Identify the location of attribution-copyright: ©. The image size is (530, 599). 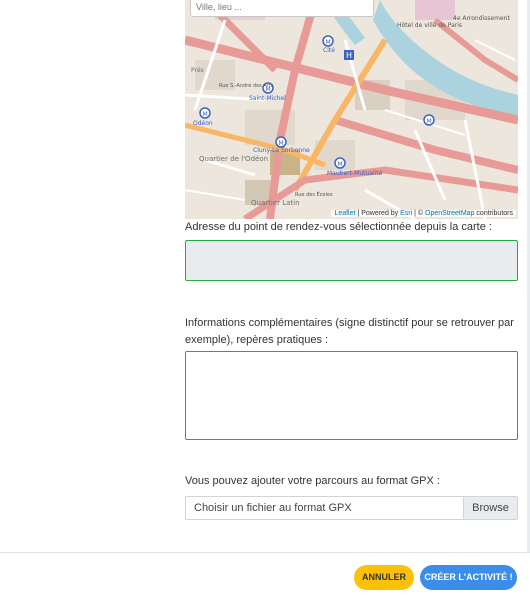
(420, 213).